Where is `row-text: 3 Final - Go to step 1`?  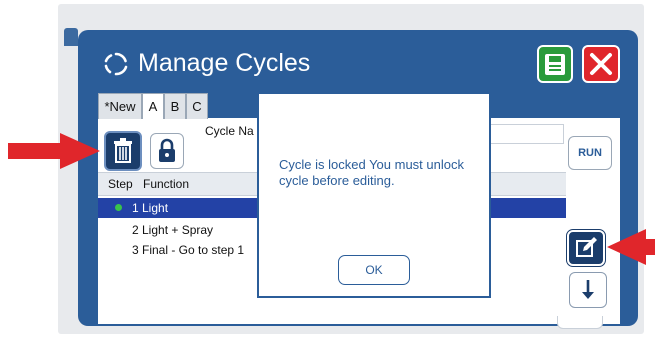 row-text: 3 Final - Go to step 1 is located at coordinates (188, 250).